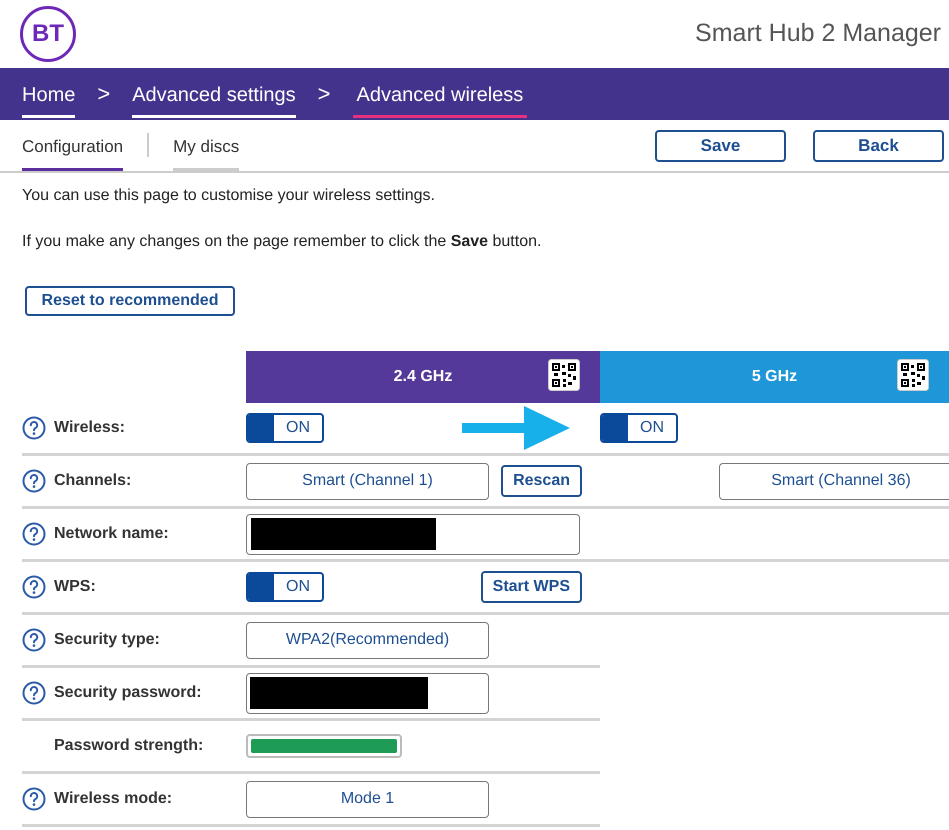 This screenshot has width=949, height=830. I want to click on action-button: Back, so click(878, 146).